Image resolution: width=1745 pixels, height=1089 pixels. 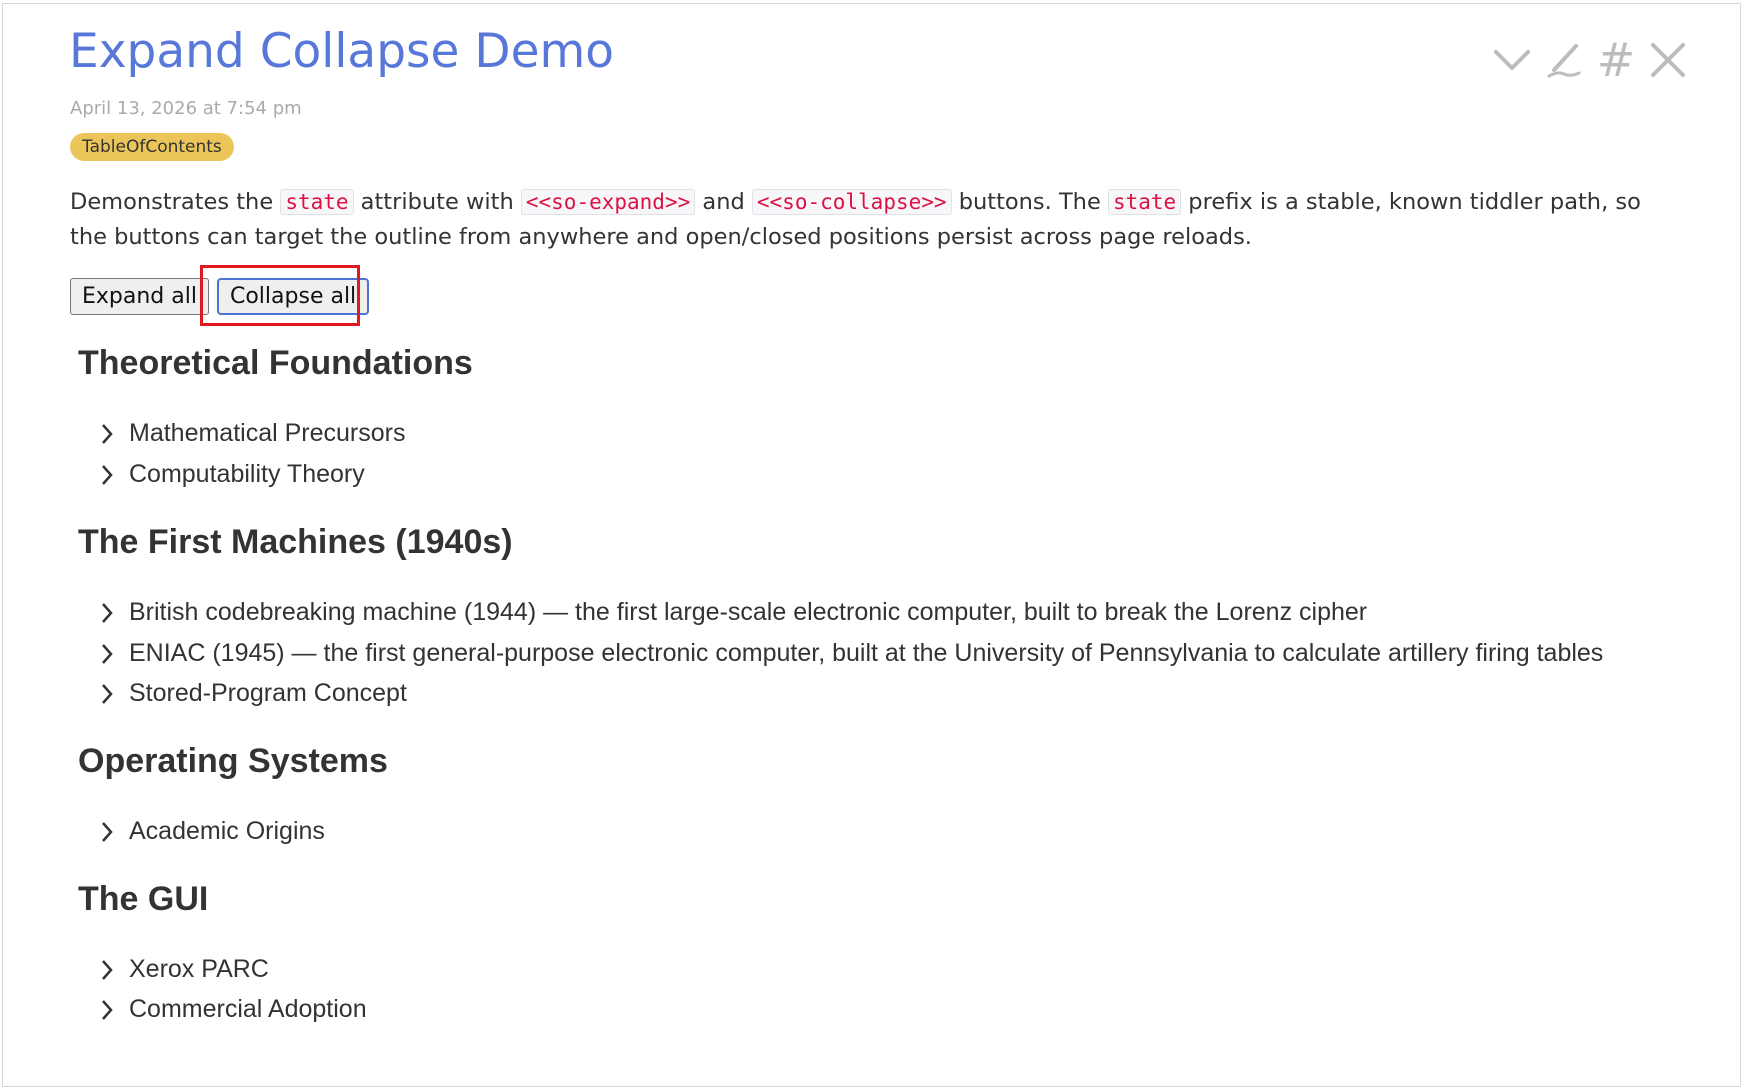 I want to click on section-heading: The First Machines (1940s), so click(x=295, y=542).